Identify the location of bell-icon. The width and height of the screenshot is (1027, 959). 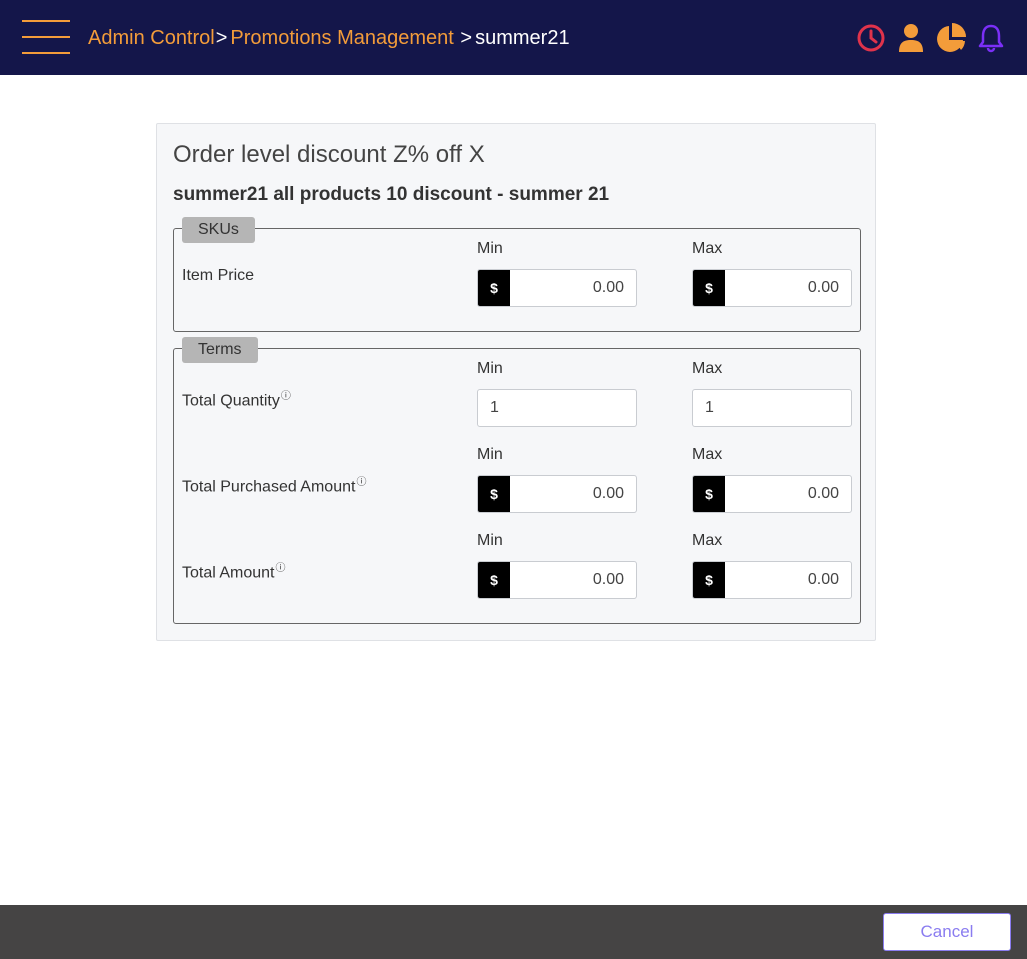
(991, 38).